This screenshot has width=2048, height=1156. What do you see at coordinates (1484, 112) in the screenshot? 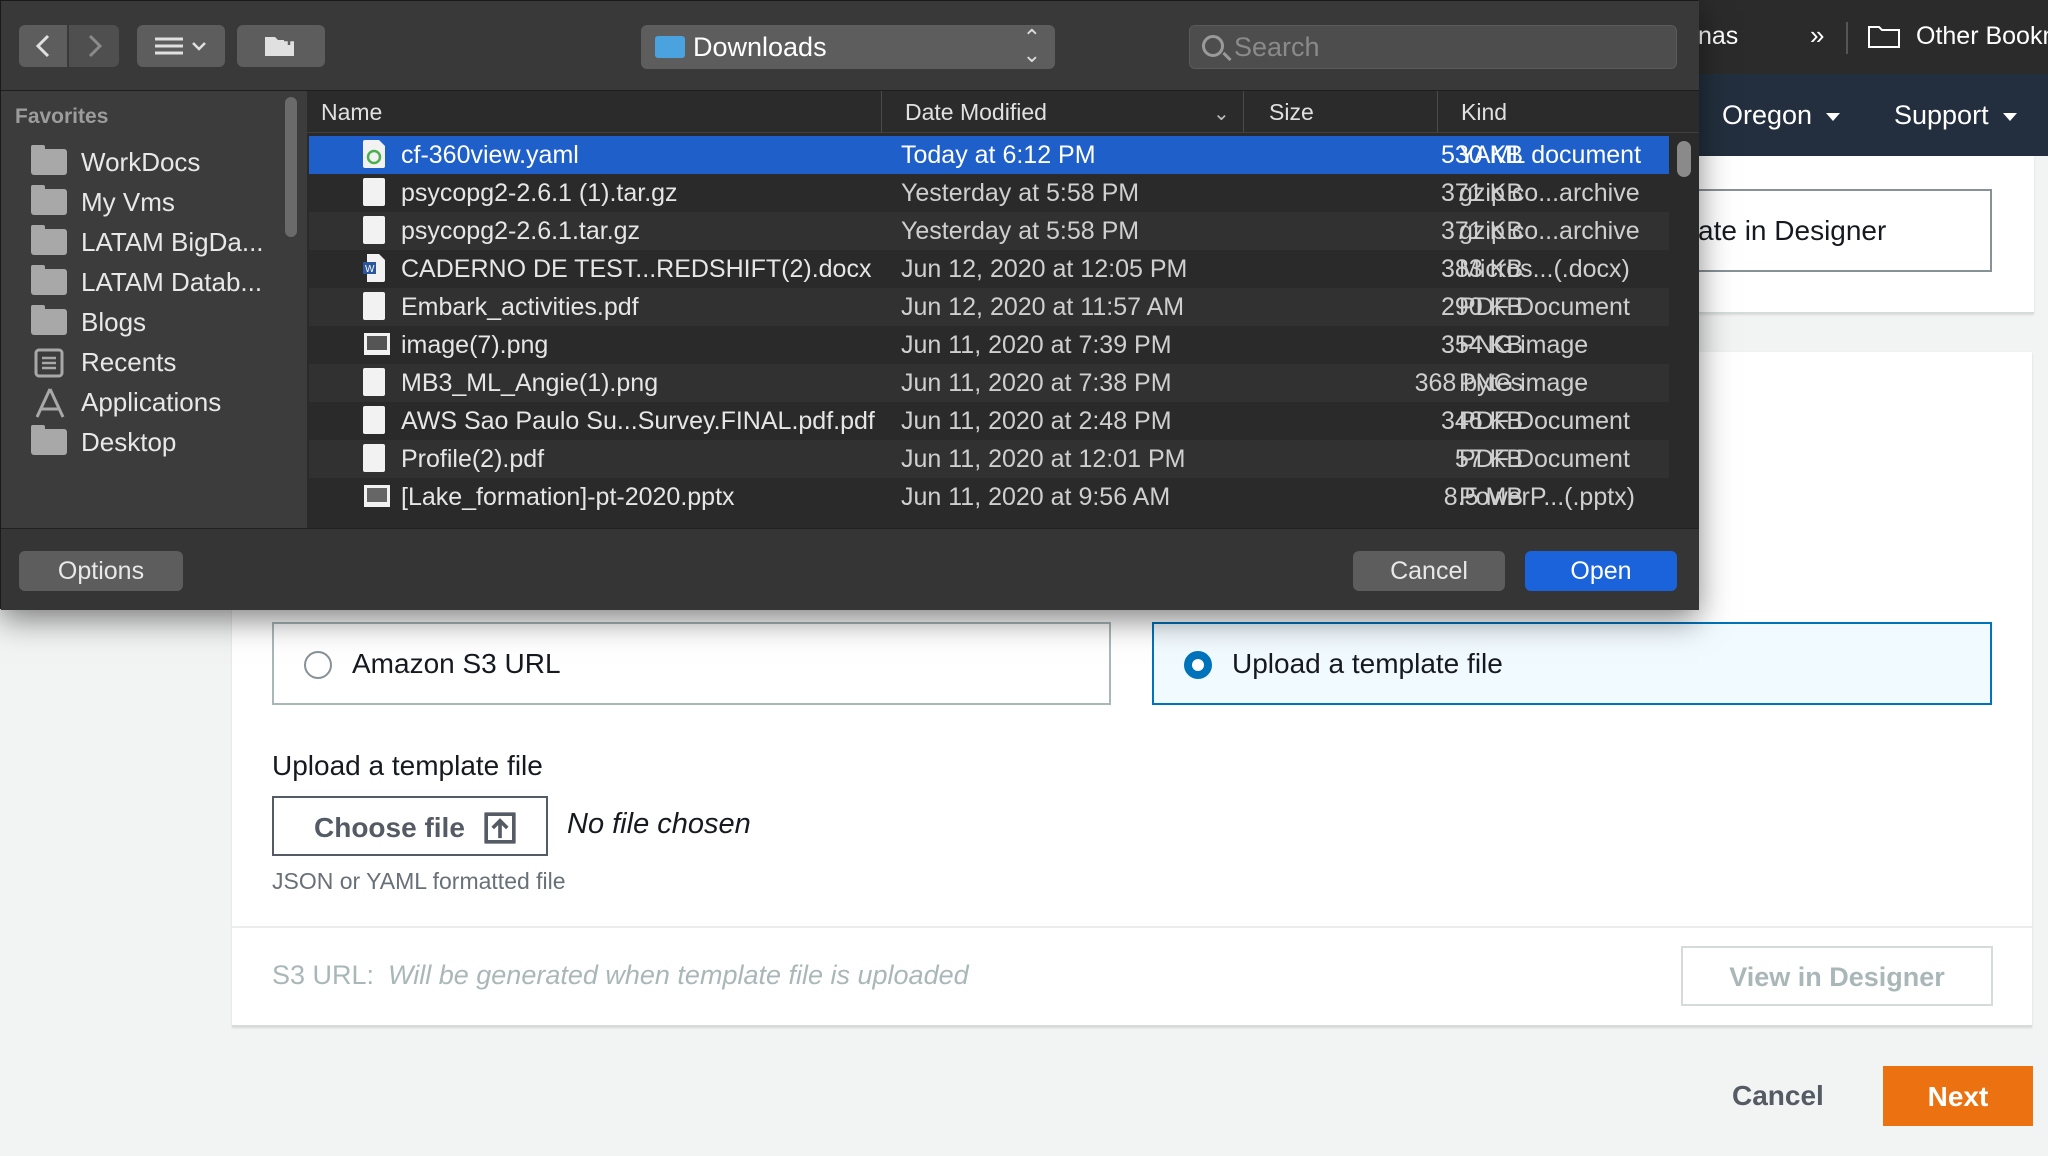
I see `column-kind: Kind` at bounding box center [1484, 112].